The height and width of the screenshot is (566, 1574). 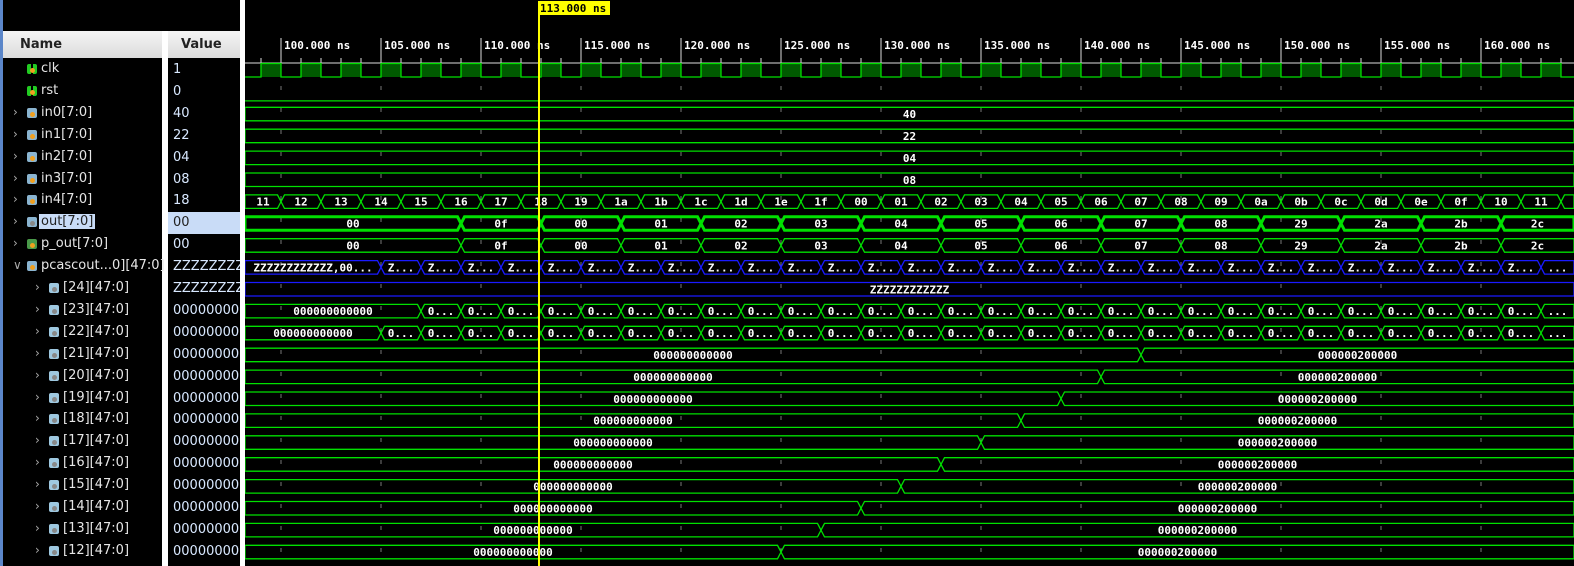 I want to click on signal-name: [20][47:0], so click(x=96, y=375).